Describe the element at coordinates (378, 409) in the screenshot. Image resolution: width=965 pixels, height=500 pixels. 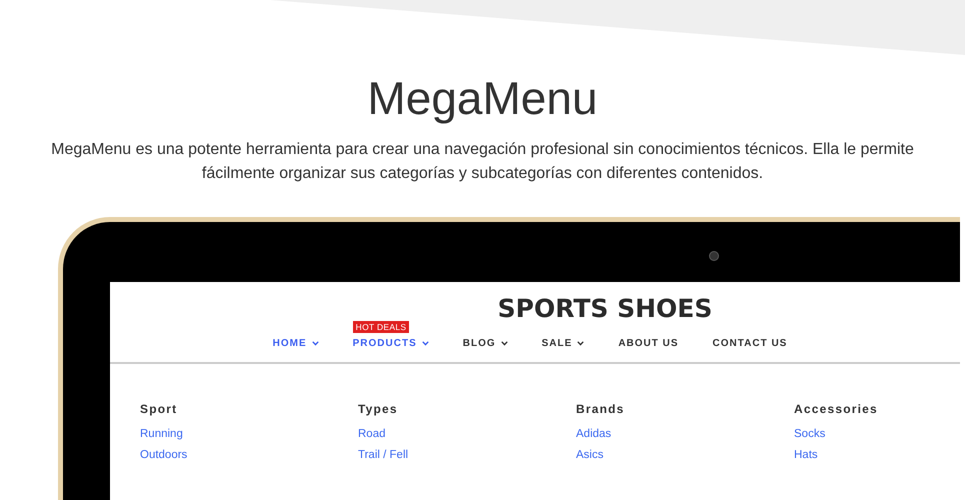
I see `column-heading: Types` at that location.